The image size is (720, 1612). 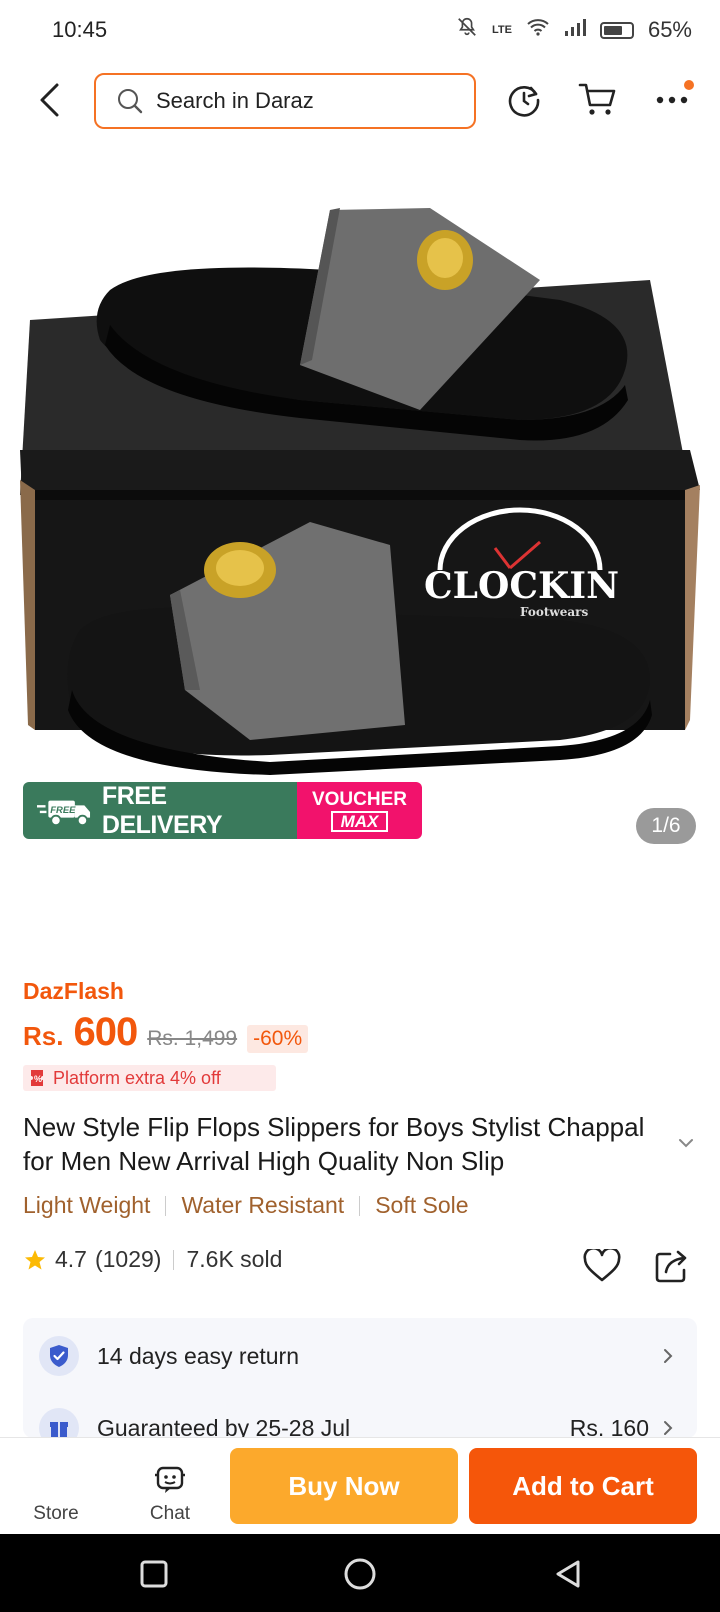 What do you see at coordinates (616, 30) in the screenshot?
I see `battery-icon` at bounding box center [616, 30].